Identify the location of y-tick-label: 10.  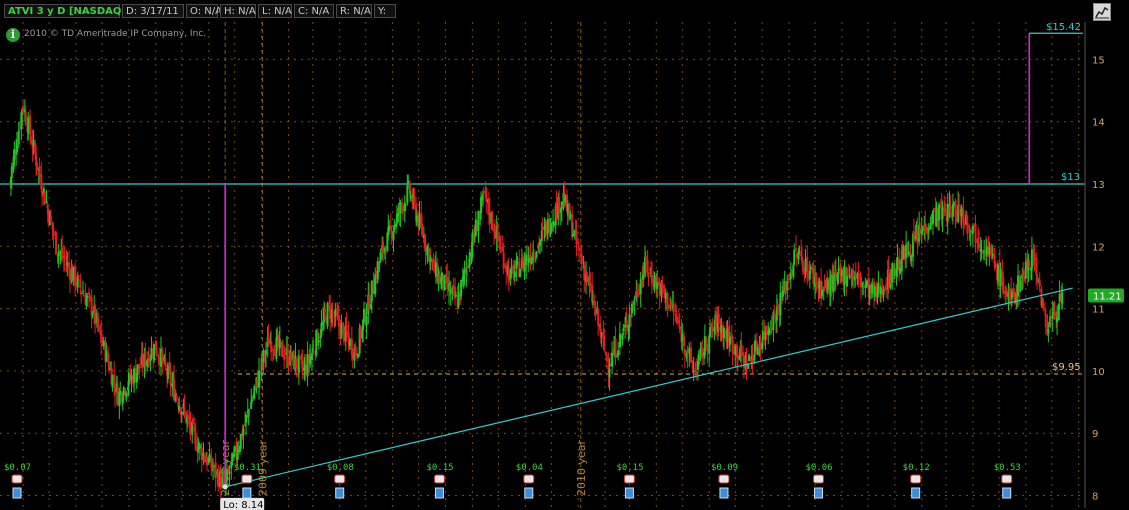
(1098, 372).